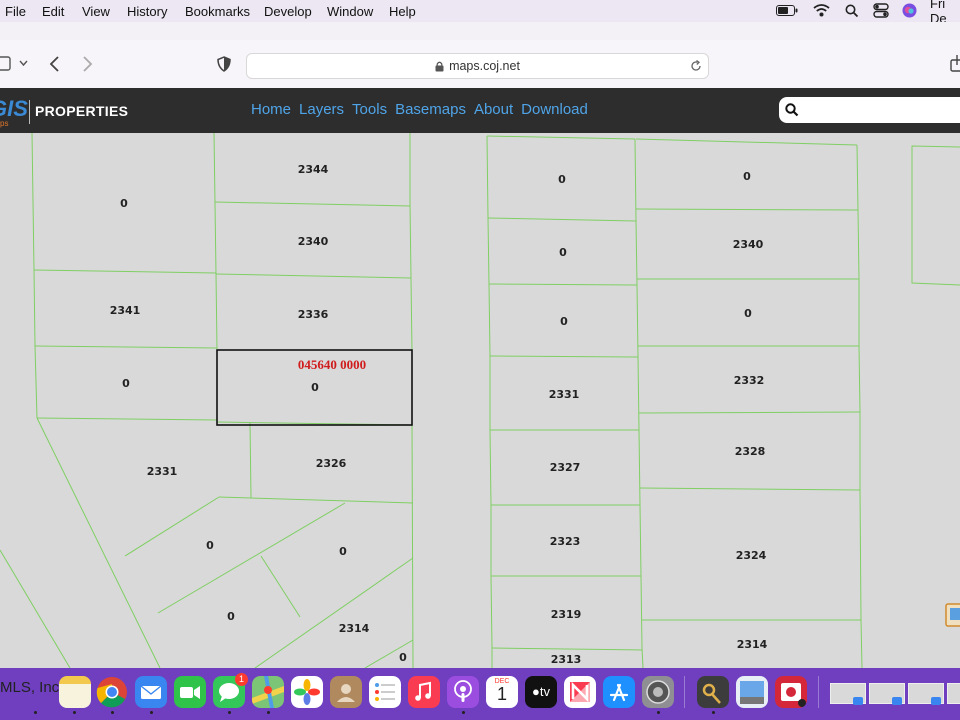 The height and width of the screenshot is (720, 960). I want to click on lock-icon, so click(439, 66).